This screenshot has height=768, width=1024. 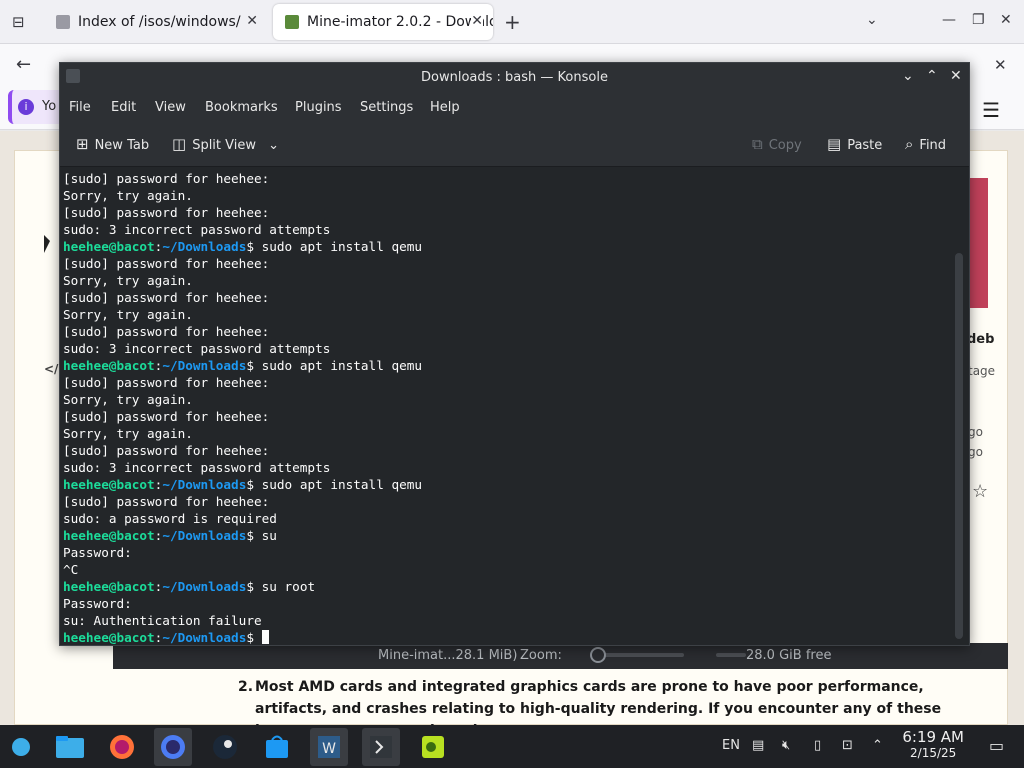 What do you see at coordinates (63, 22) in the screenshot?
I see `page-favicon-icon` at bounding box center [63, 22].